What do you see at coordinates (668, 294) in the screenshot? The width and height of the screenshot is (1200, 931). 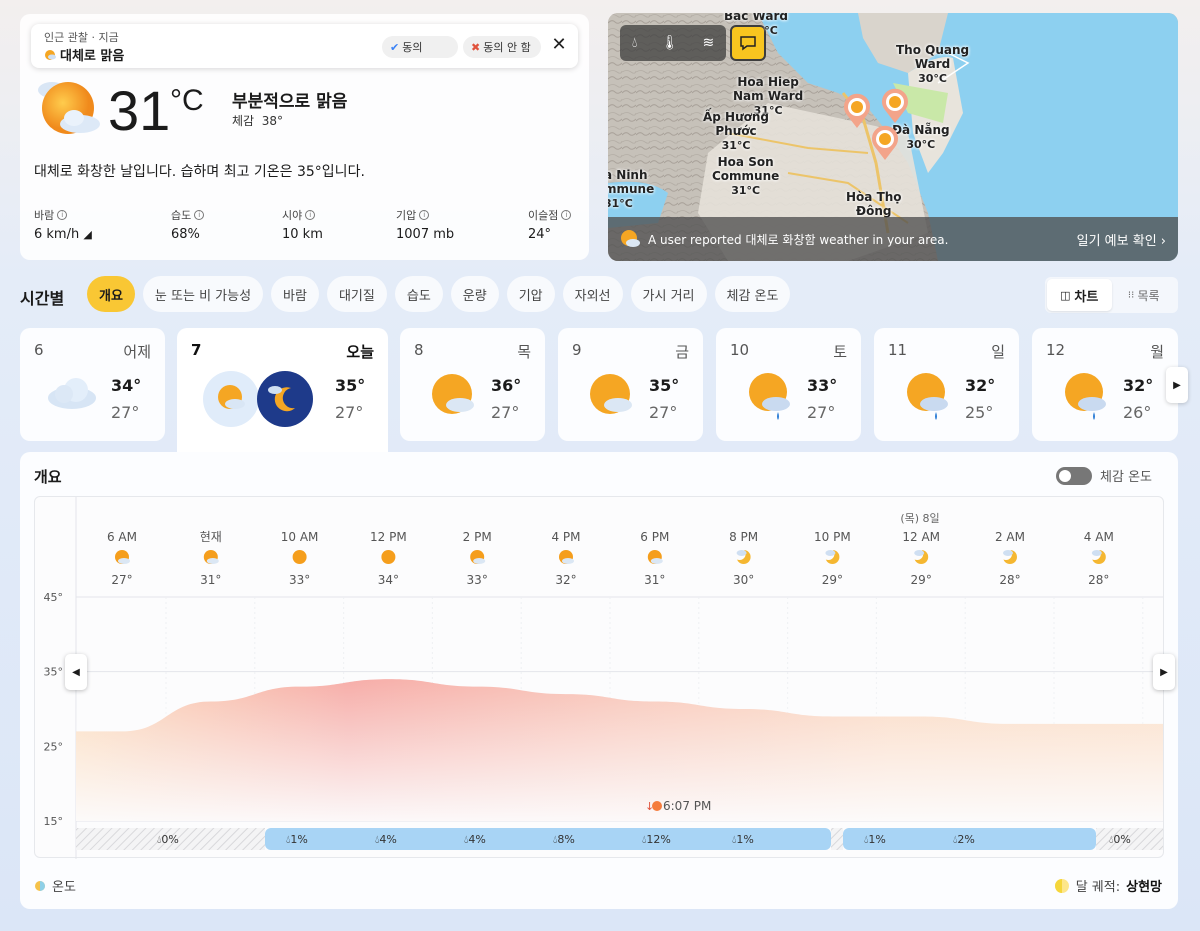 I see `tab-visibility: 가시 거리` at bounding box center [668, 294].